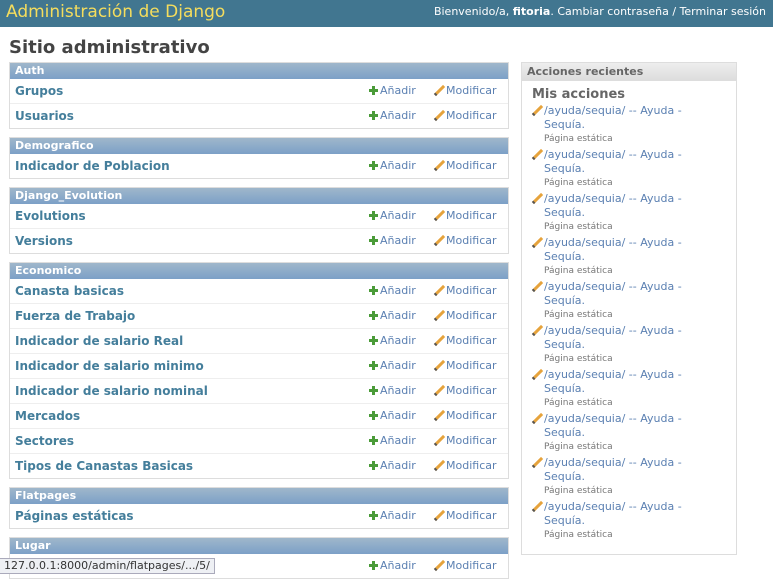 The height and width of the screenshot is (587, 773). Describe the element at coordinates (44, 441) in the screenshot. I see `model-link: Sectores` at that location.